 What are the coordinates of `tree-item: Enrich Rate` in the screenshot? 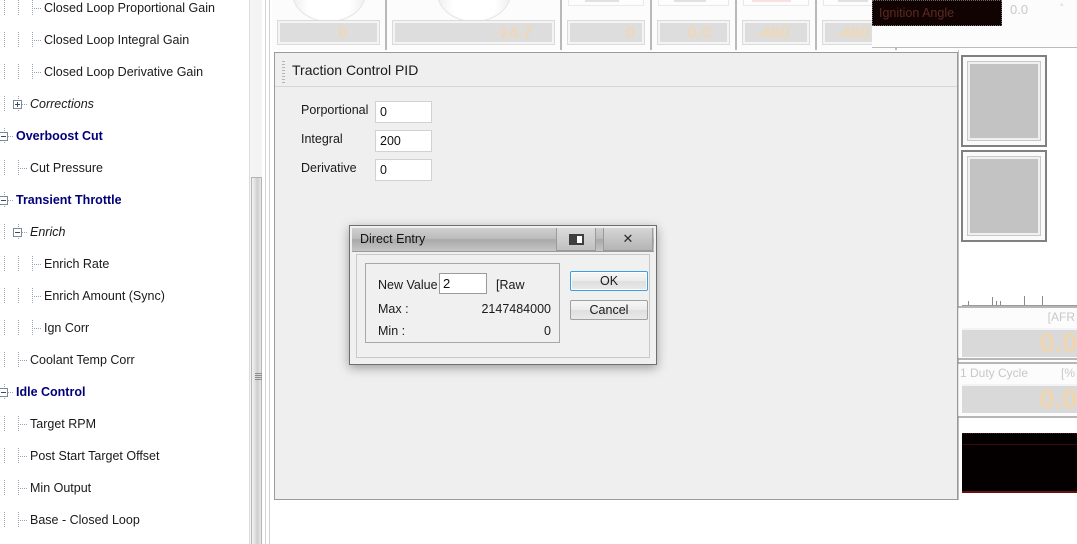 It's located at (124, 264).